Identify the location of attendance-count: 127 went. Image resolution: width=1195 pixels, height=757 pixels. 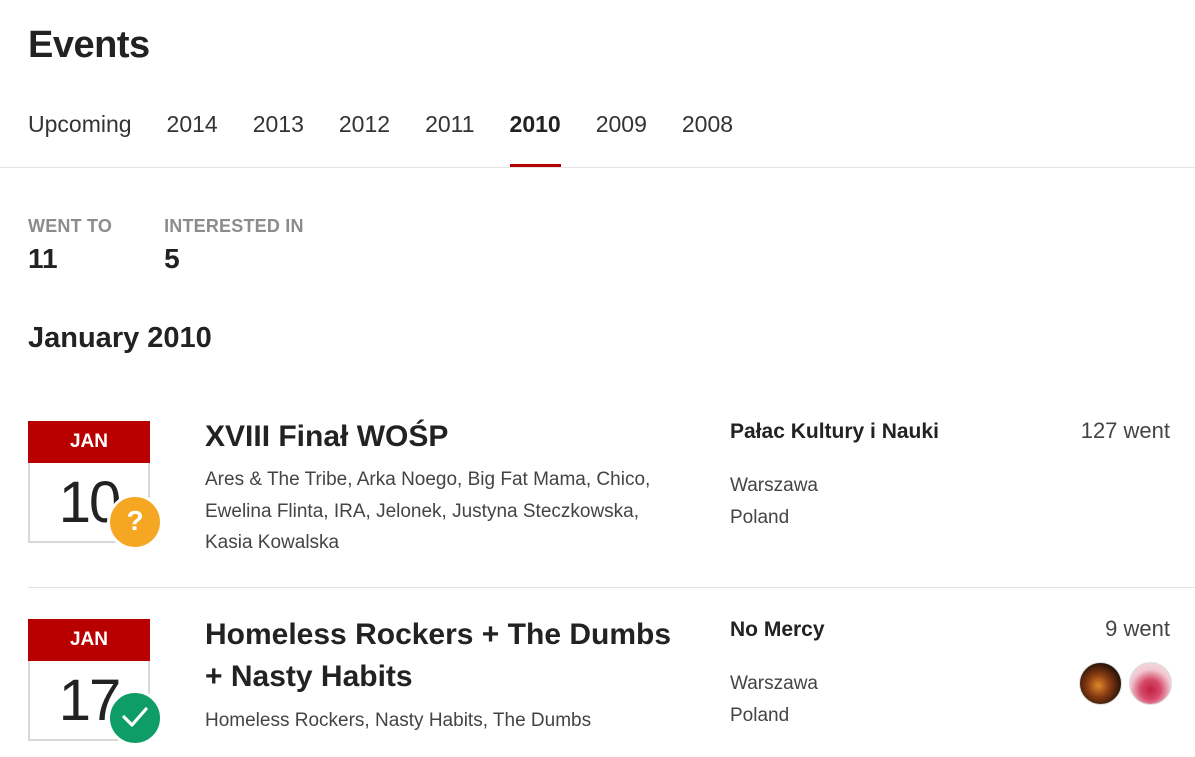
(1125, 431).